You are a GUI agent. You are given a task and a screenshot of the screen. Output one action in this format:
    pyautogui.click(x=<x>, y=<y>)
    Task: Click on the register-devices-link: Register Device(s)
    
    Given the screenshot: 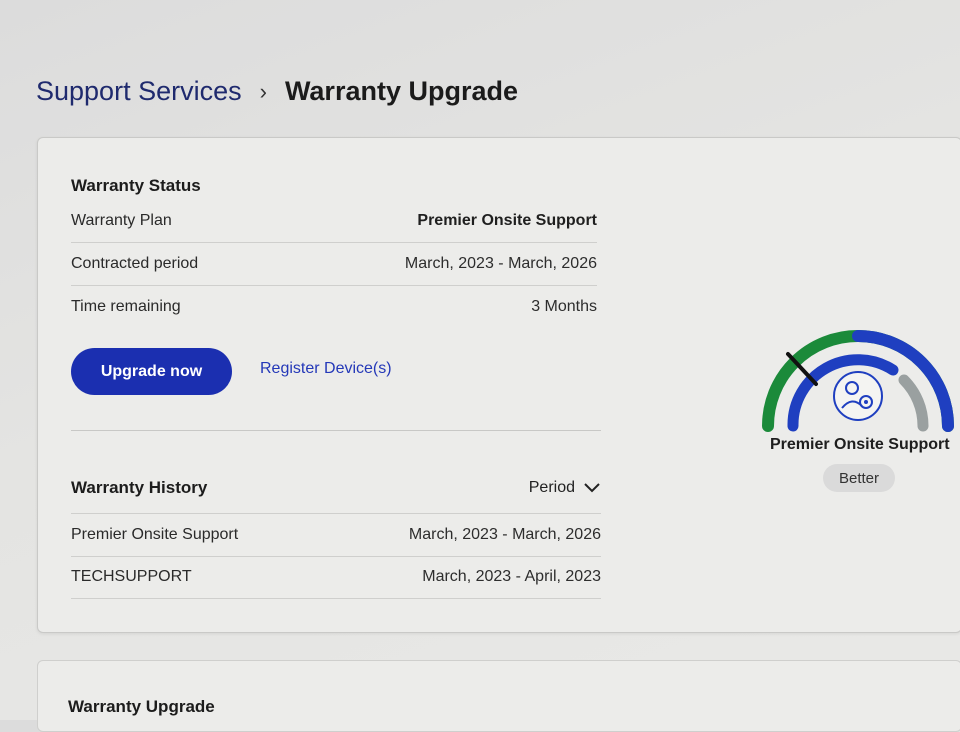 What is the action you would take?
    pyautogui.click(x=326, y=369)
    